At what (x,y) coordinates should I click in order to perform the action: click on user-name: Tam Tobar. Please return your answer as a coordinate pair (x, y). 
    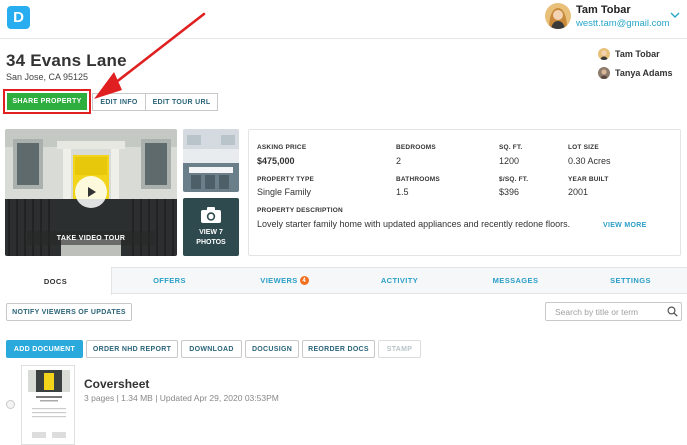
    Looking at the image, I should click on (603, 10).